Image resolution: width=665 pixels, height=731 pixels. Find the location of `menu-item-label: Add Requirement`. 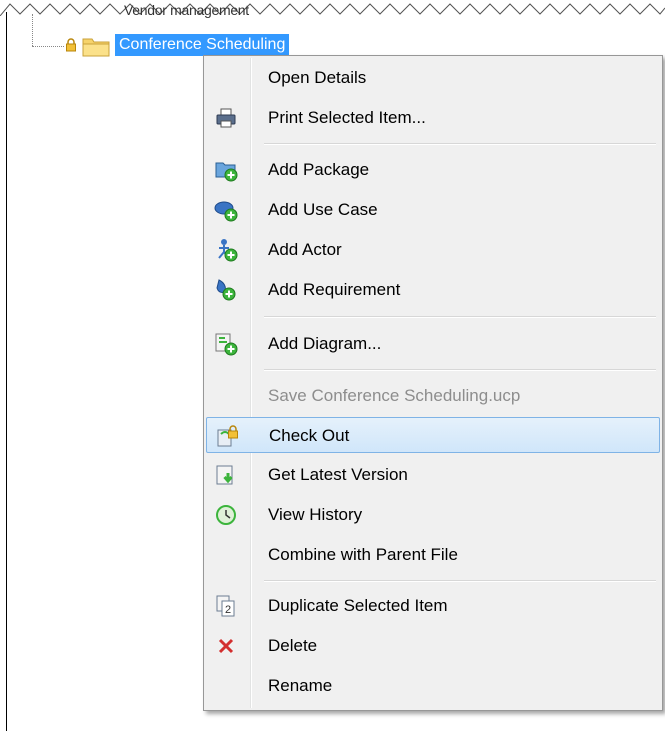

menu-item-label: Add Requirement is located at coordinates (334, 289).